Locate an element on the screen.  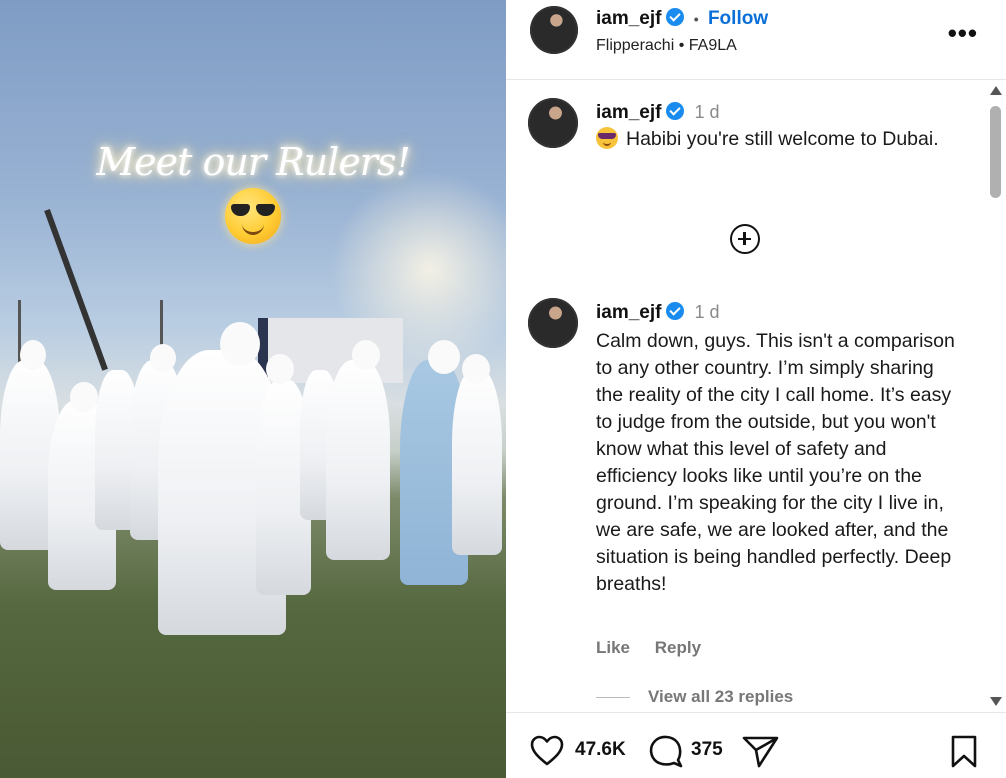
comments-scrollbar is located at coordinates (996, 396).